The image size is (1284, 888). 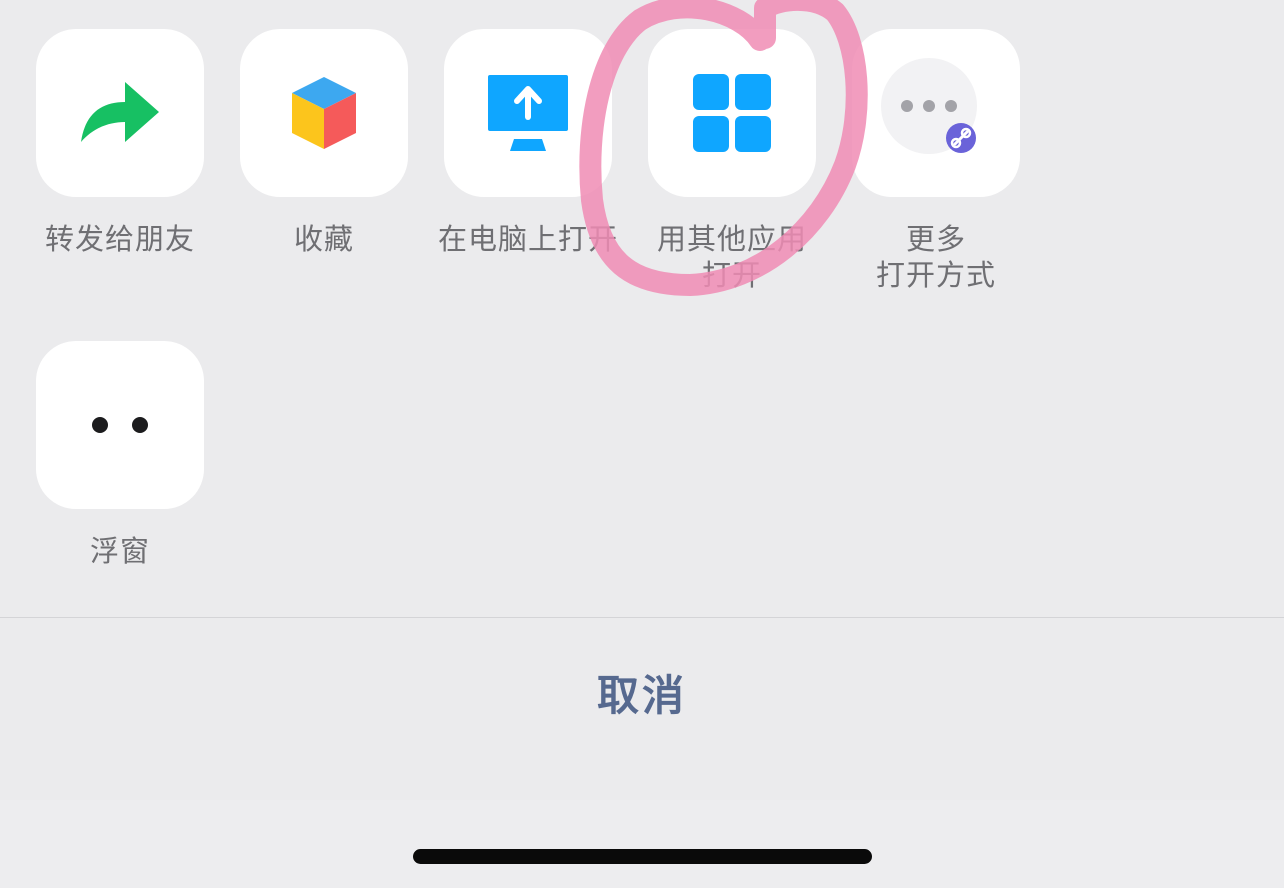 I want to click on cancel-label: 取消, so click(x=641, y=695).